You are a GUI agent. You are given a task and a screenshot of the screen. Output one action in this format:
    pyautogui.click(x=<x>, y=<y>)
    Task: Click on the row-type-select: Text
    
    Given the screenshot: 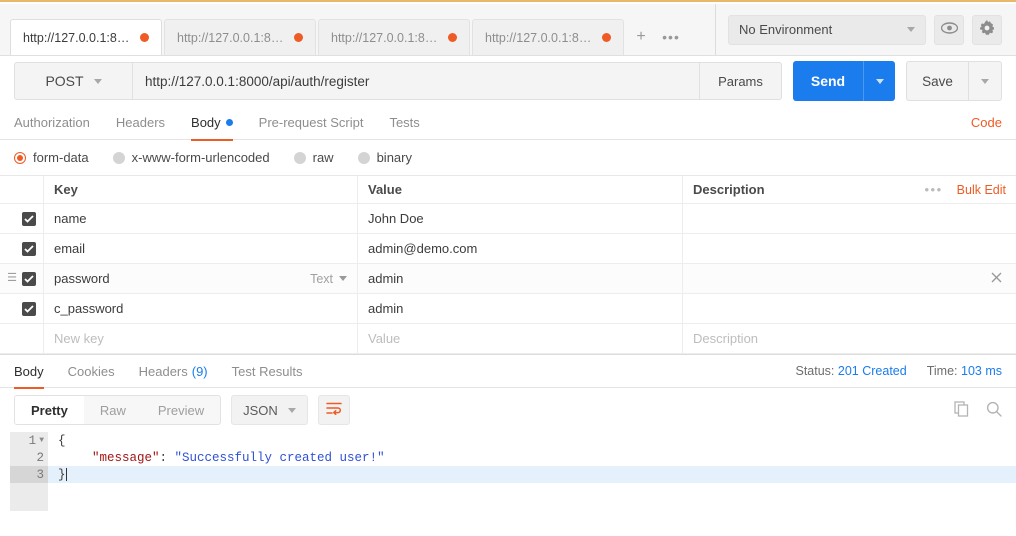 What is the action you would take?
    pyautogui.click(x=328, y=279)
    